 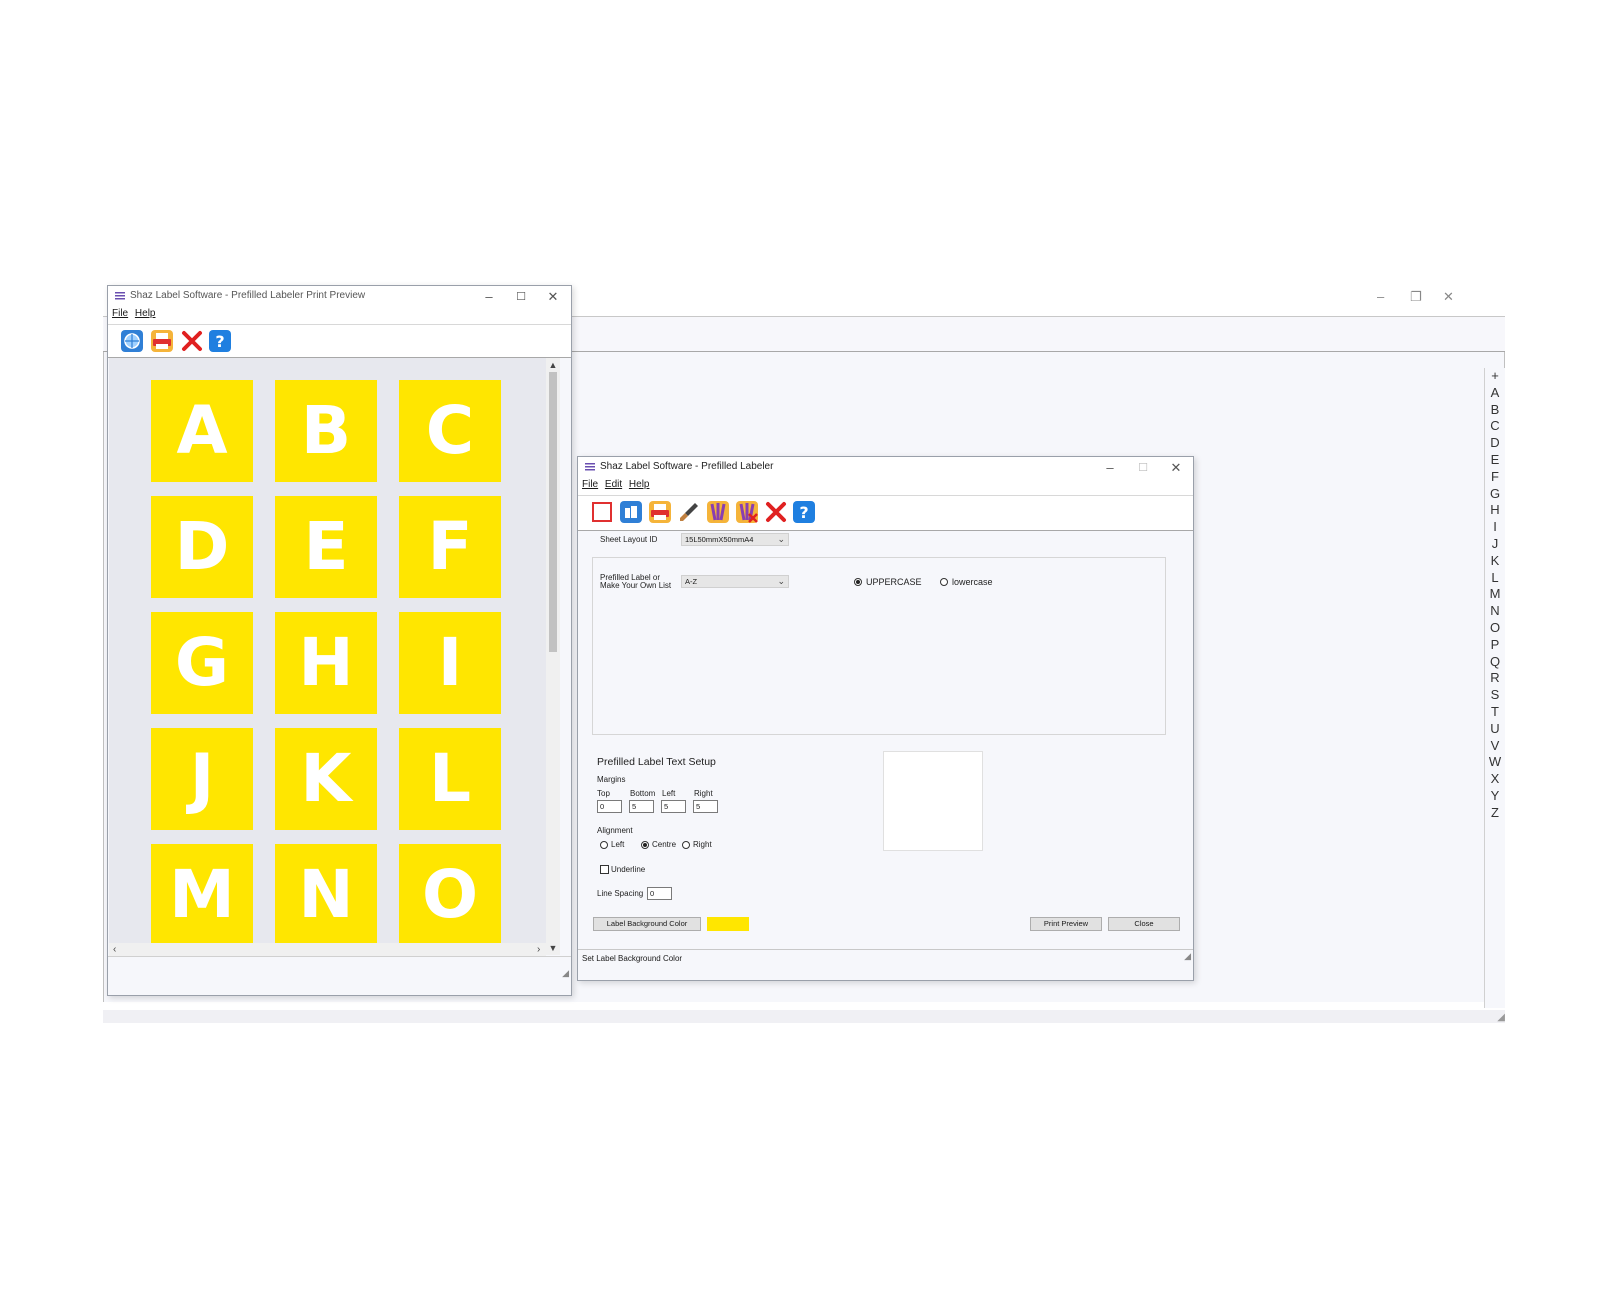 What do you see at coordinates (327, 949) in the screenshot?
I see `horizontal-scrollbar: ‹ ›` at bounding box center [327, 949].